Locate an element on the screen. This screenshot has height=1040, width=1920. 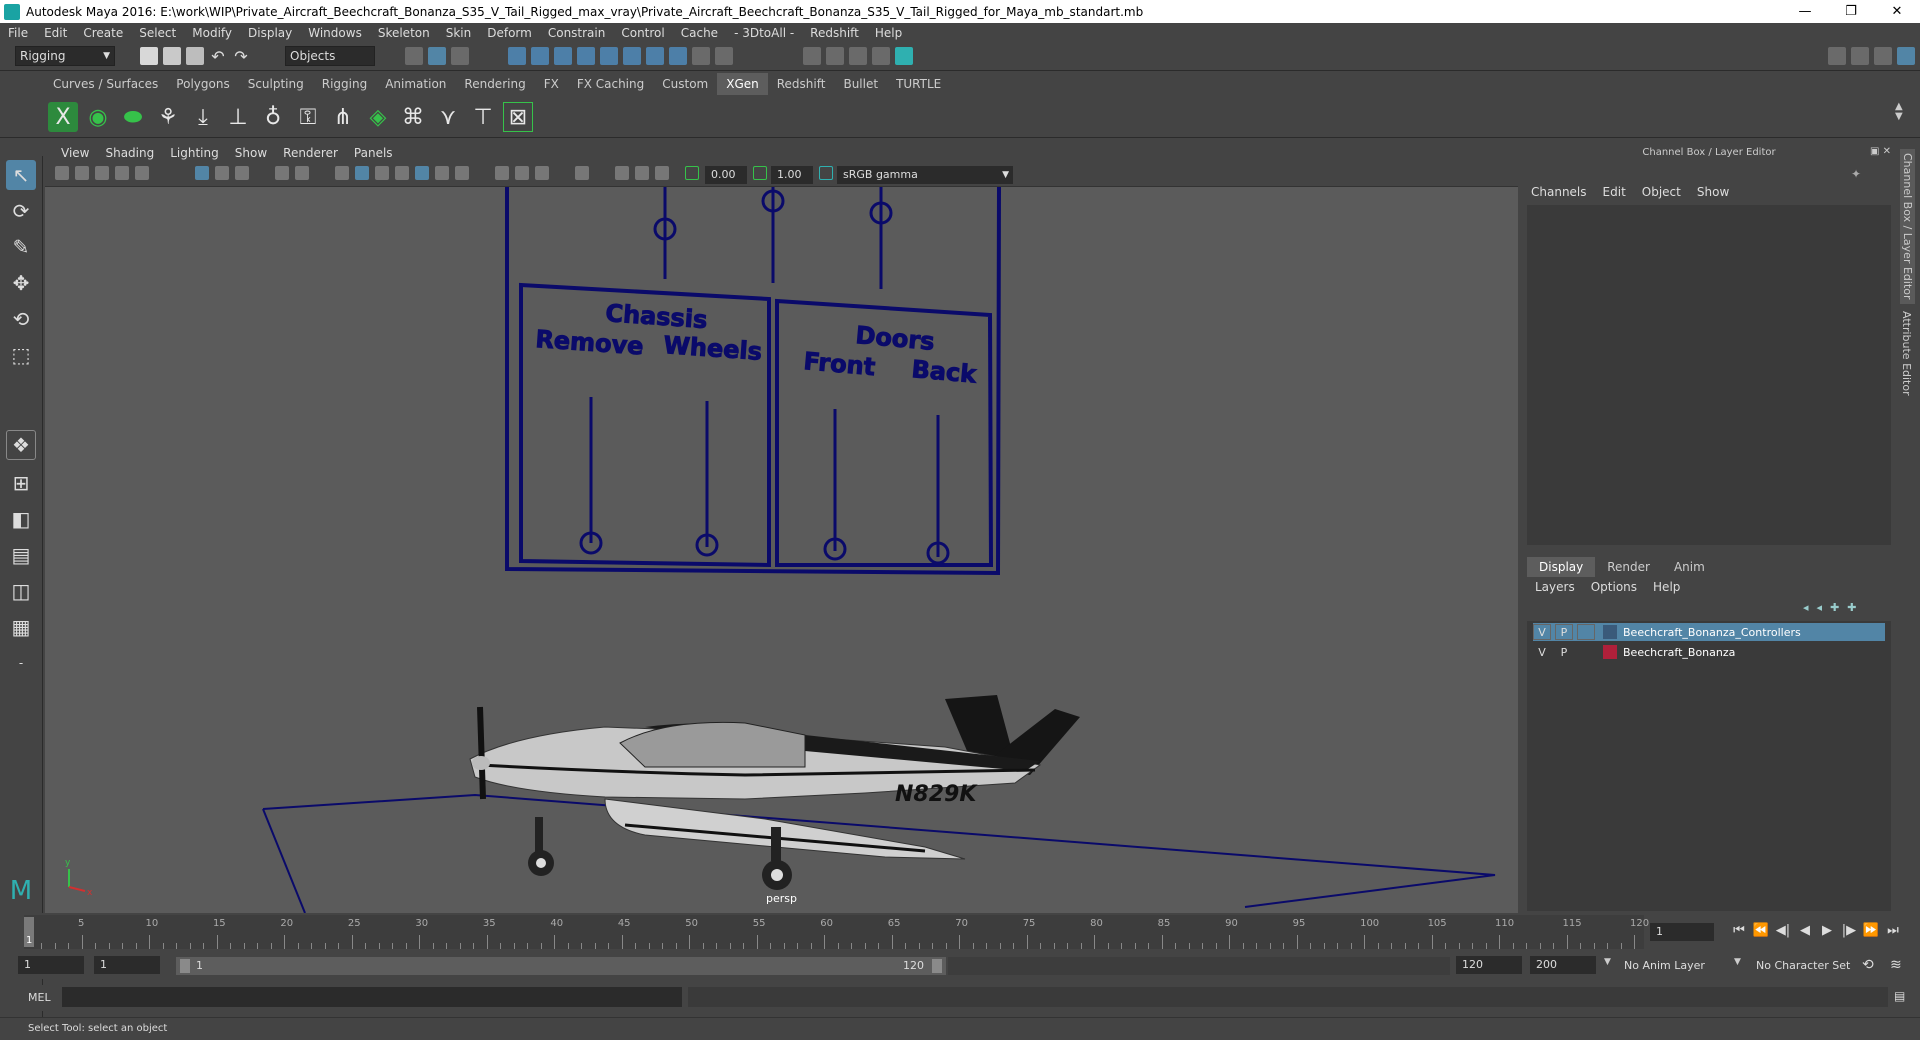
screen-space-ao-icon is located at coordinates (502, 173).